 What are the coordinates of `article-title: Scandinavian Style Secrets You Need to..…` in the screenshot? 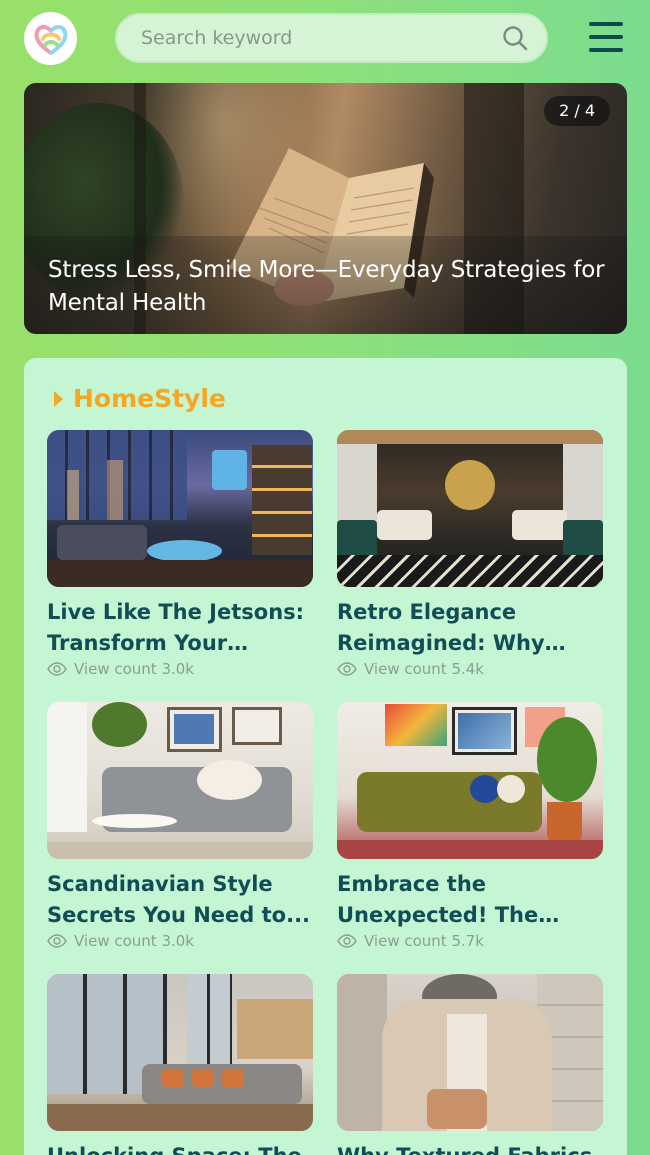 It's located at (180, 900).